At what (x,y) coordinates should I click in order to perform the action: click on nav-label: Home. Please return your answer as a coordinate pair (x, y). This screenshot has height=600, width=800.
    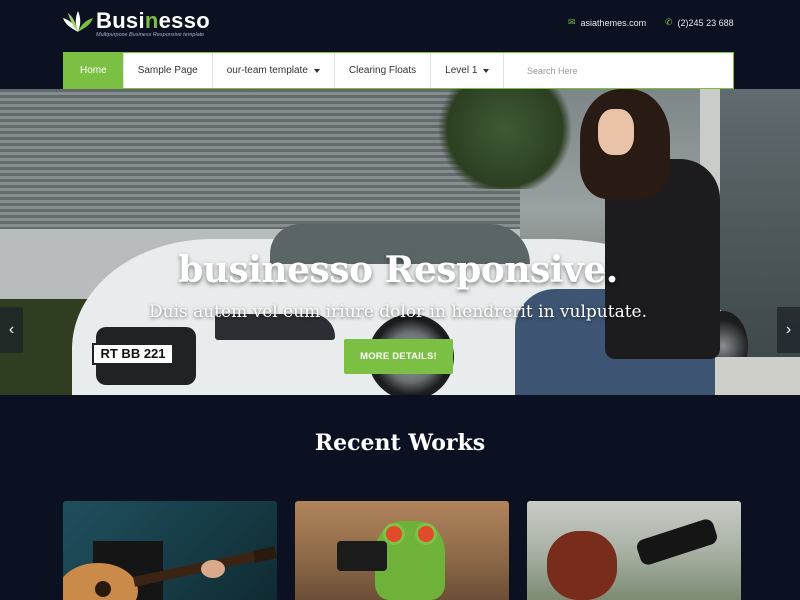
    Looking at the image, I should click on (93, 70).